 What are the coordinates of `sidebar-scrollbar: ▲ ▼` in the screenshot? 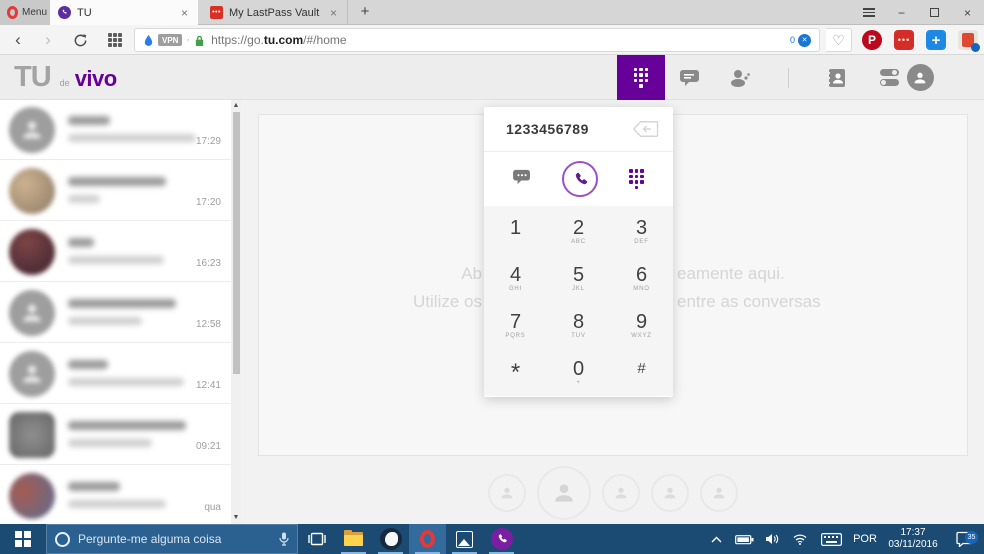 It's located at (236, 312).